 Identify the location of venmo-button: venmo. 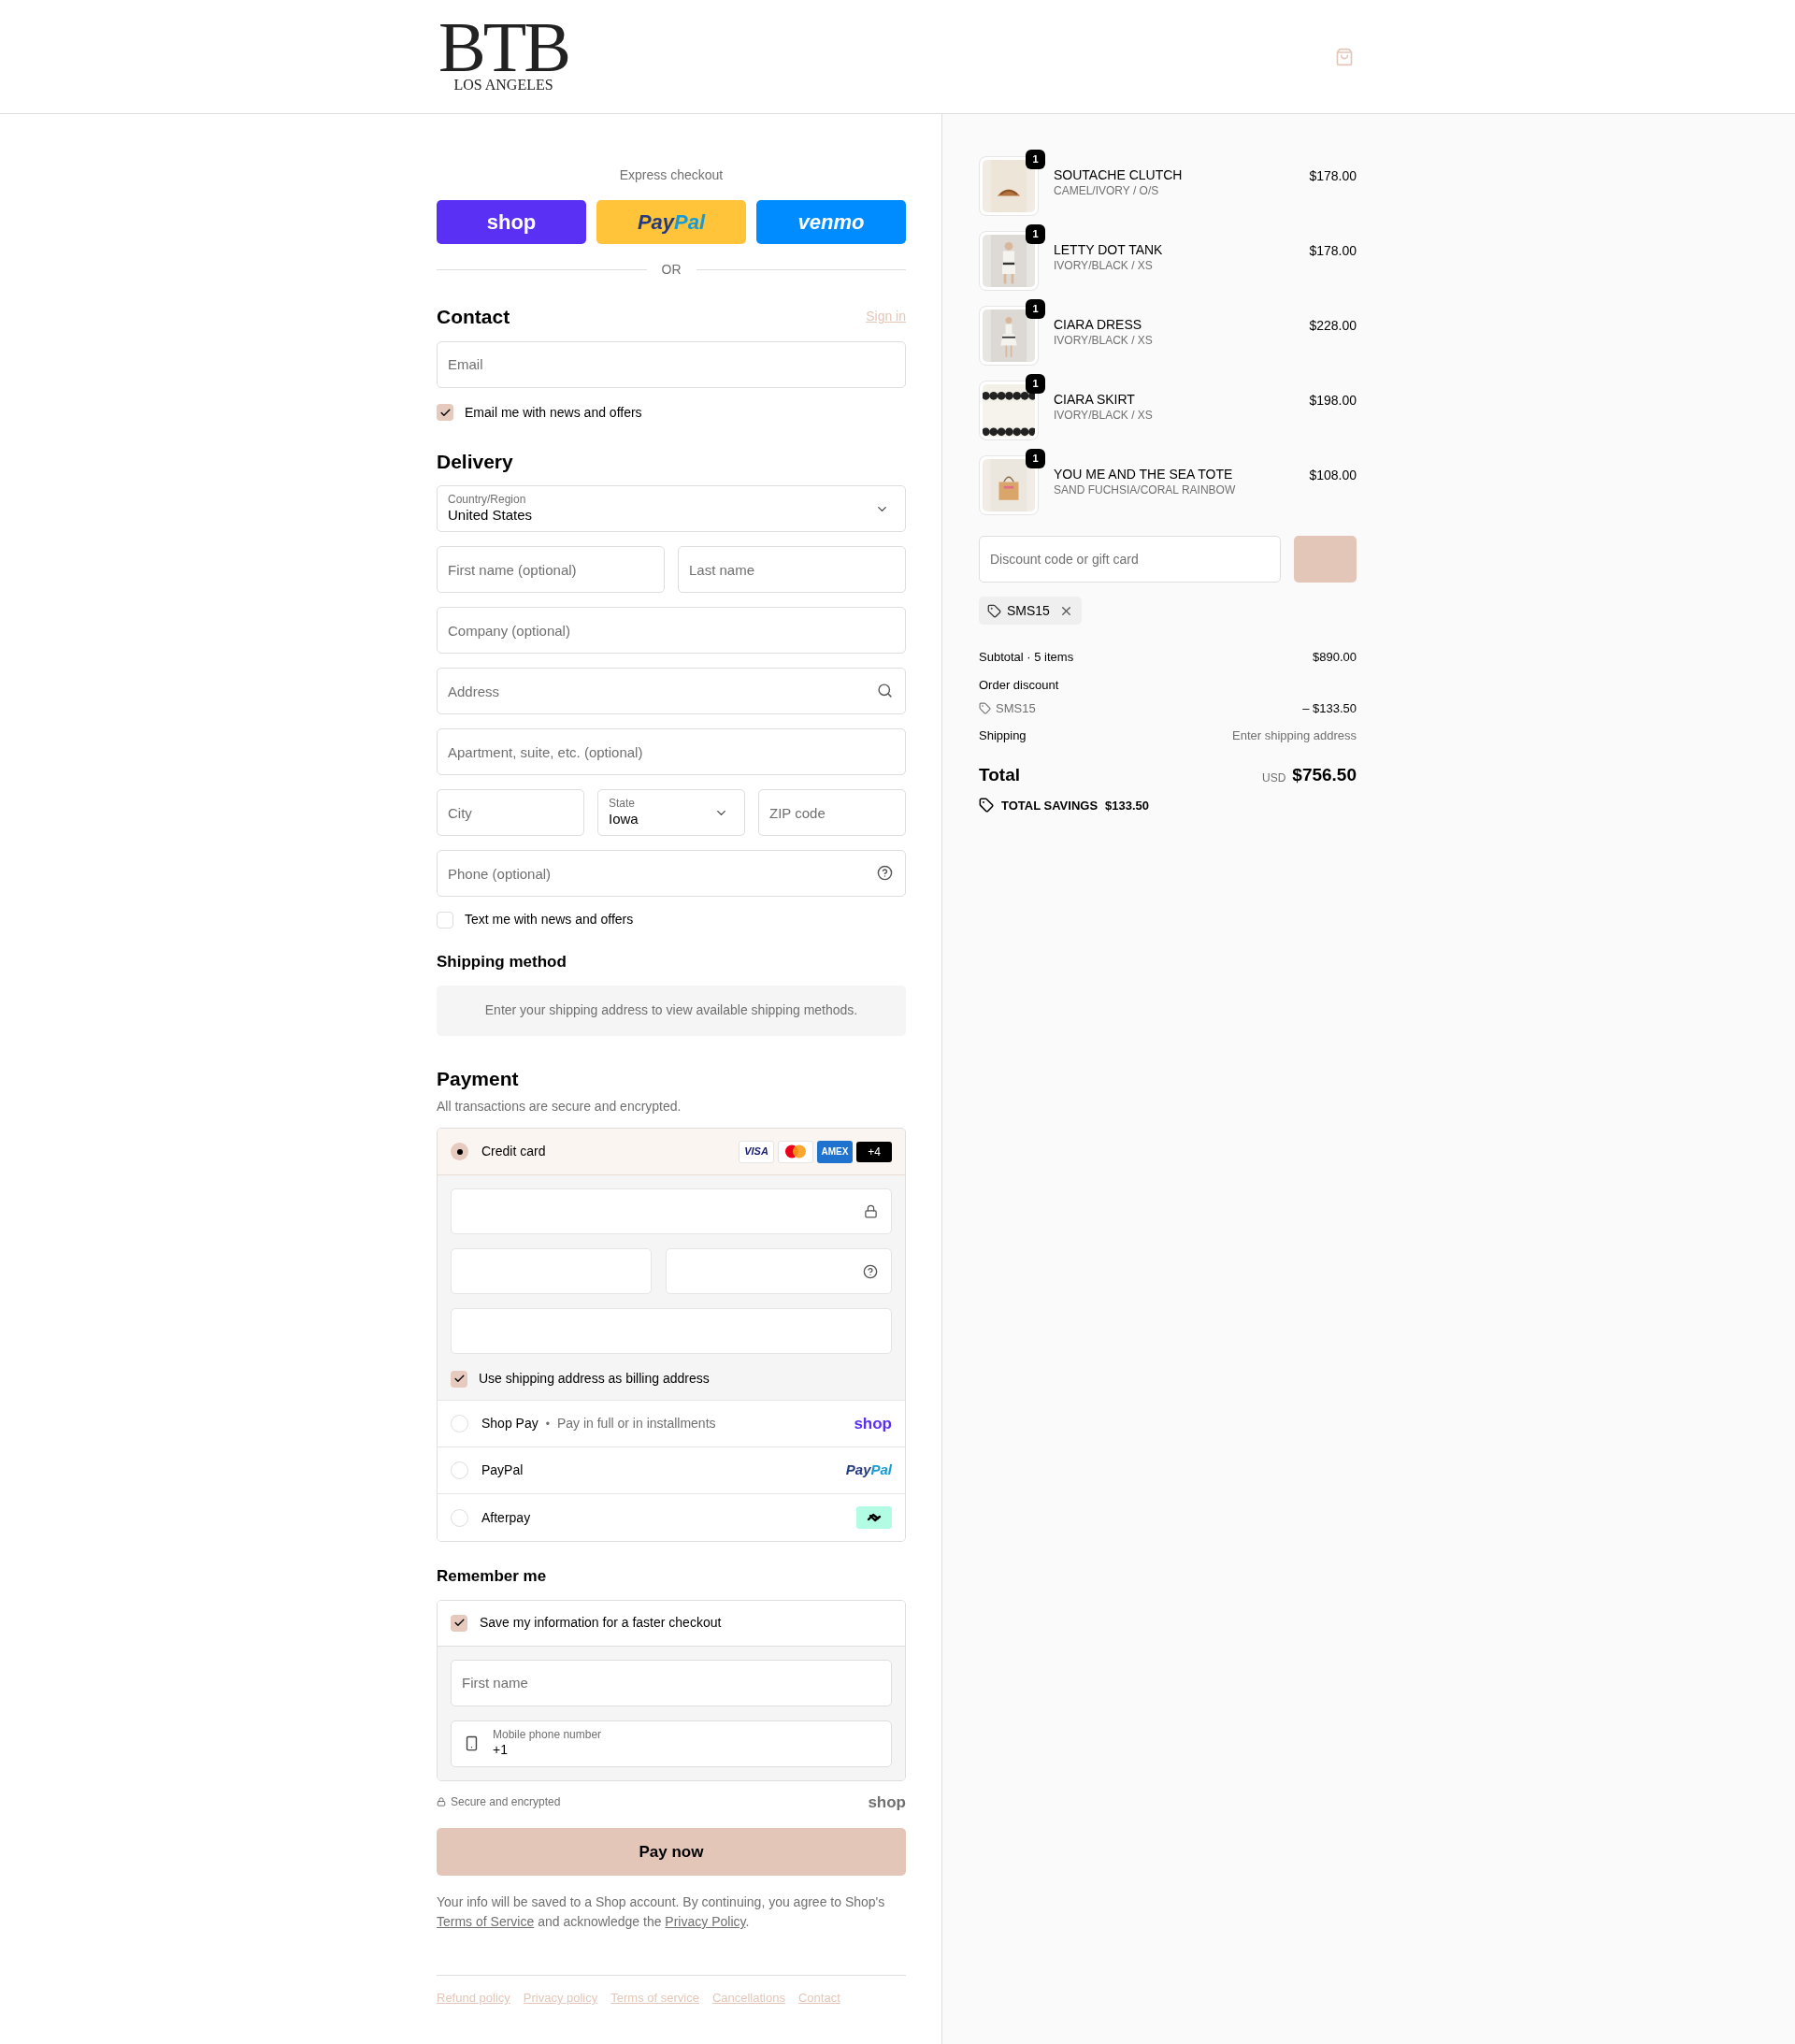
(831, 222).